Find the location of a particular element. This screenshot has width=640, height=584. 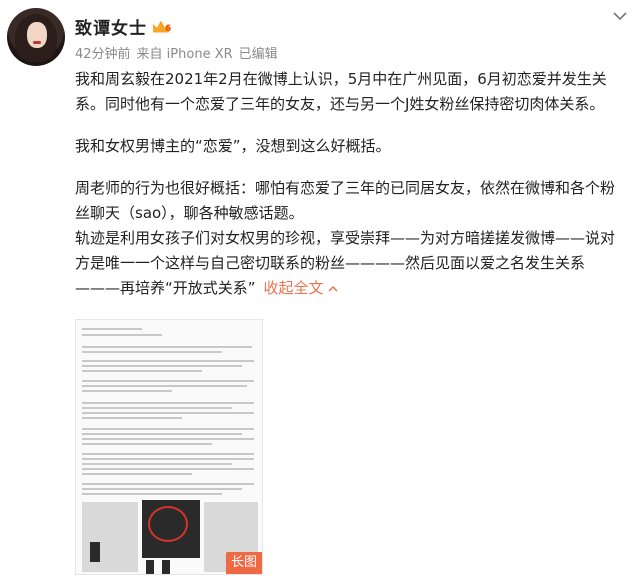

author-row: 致谭女士 6 is located at coordinates (125, 26).